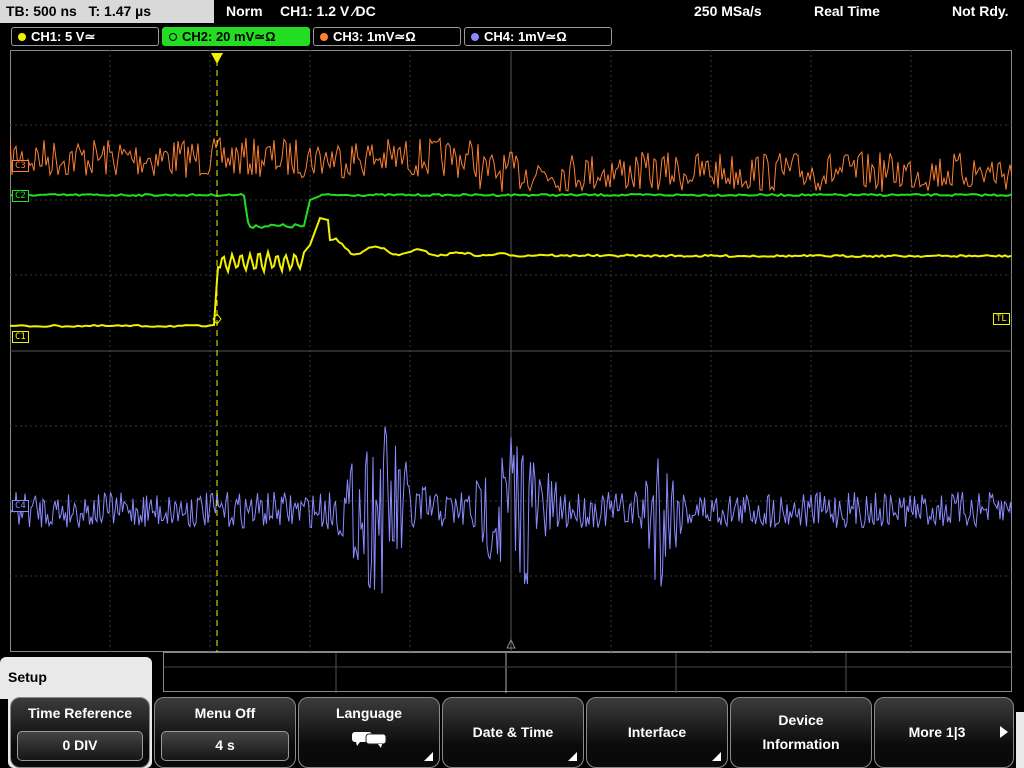 Image resolution: width=1024 pixels, height=768 pixels. What do you see at coordinates (63, 36) in the screenshot?
I see `ch1-label: CH1: 5 V≃` at bounding box center [63, 36].